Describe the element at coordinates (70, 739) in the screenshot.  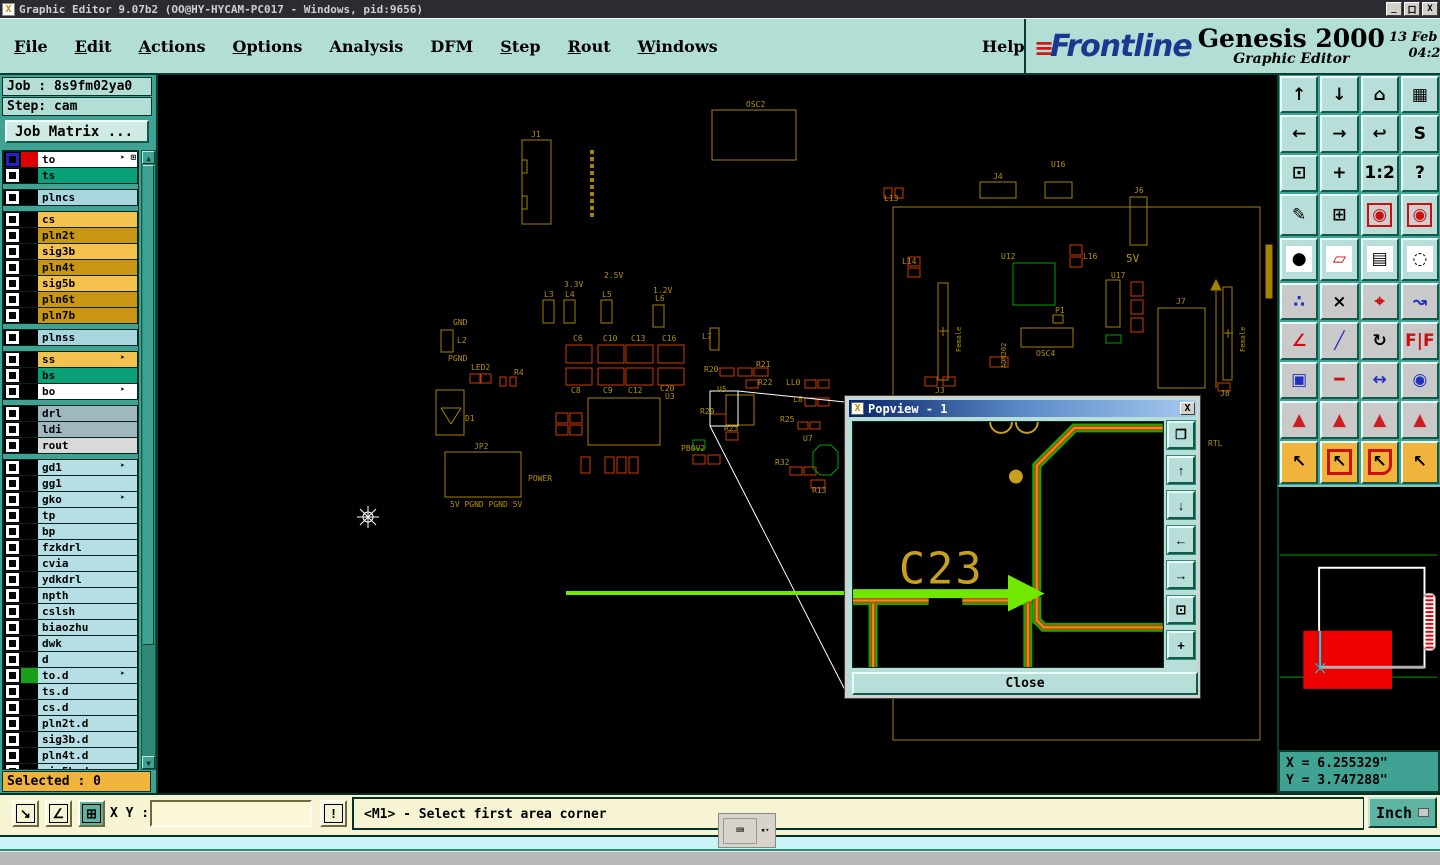
I see `layer-row-sig3b.d: sig3b.d` at that location.